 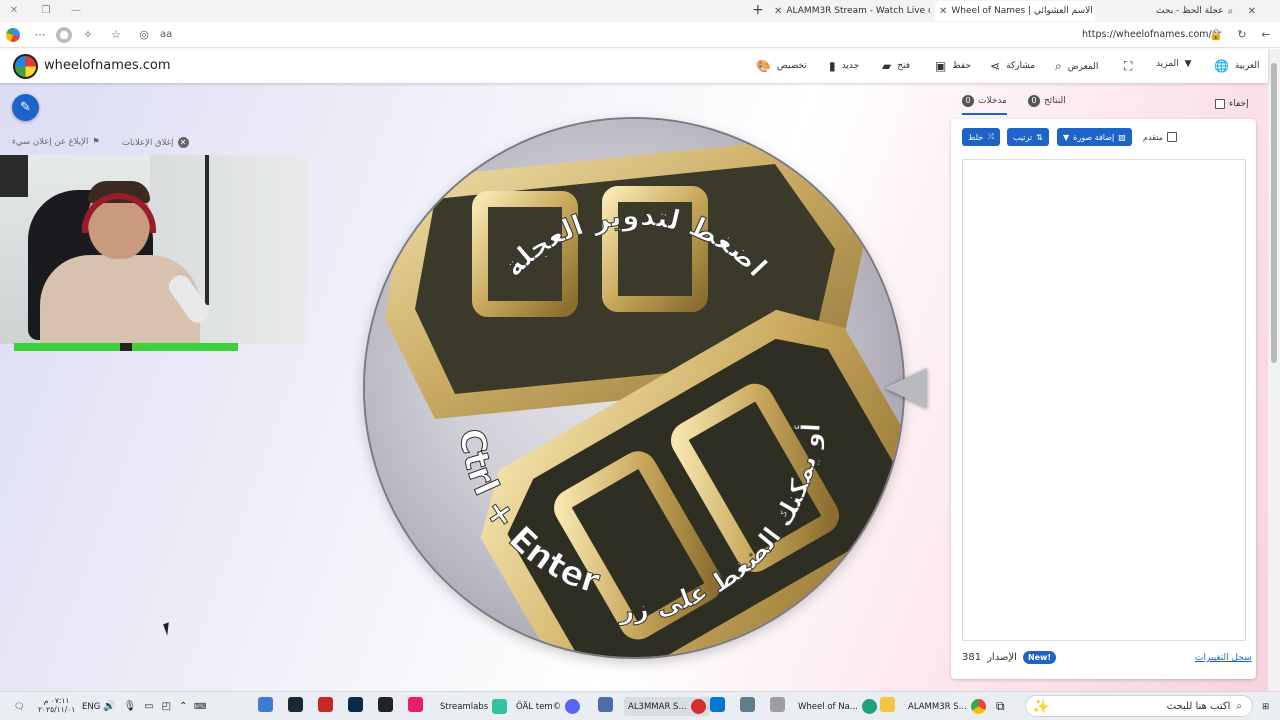 I want to click on add-image-button: ▼ إضافة صورة ▨, so click(x=1094, y=137).